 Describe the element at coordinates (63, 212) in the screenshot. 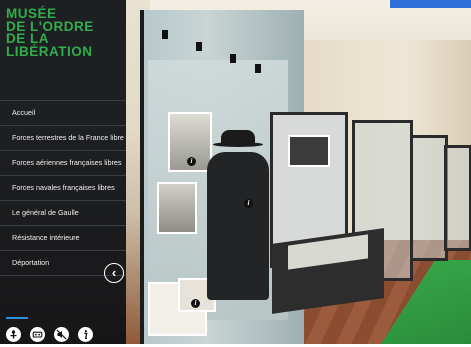

I see `menu-item-general-de-gaulle: Le général de Gaulle` at that location.